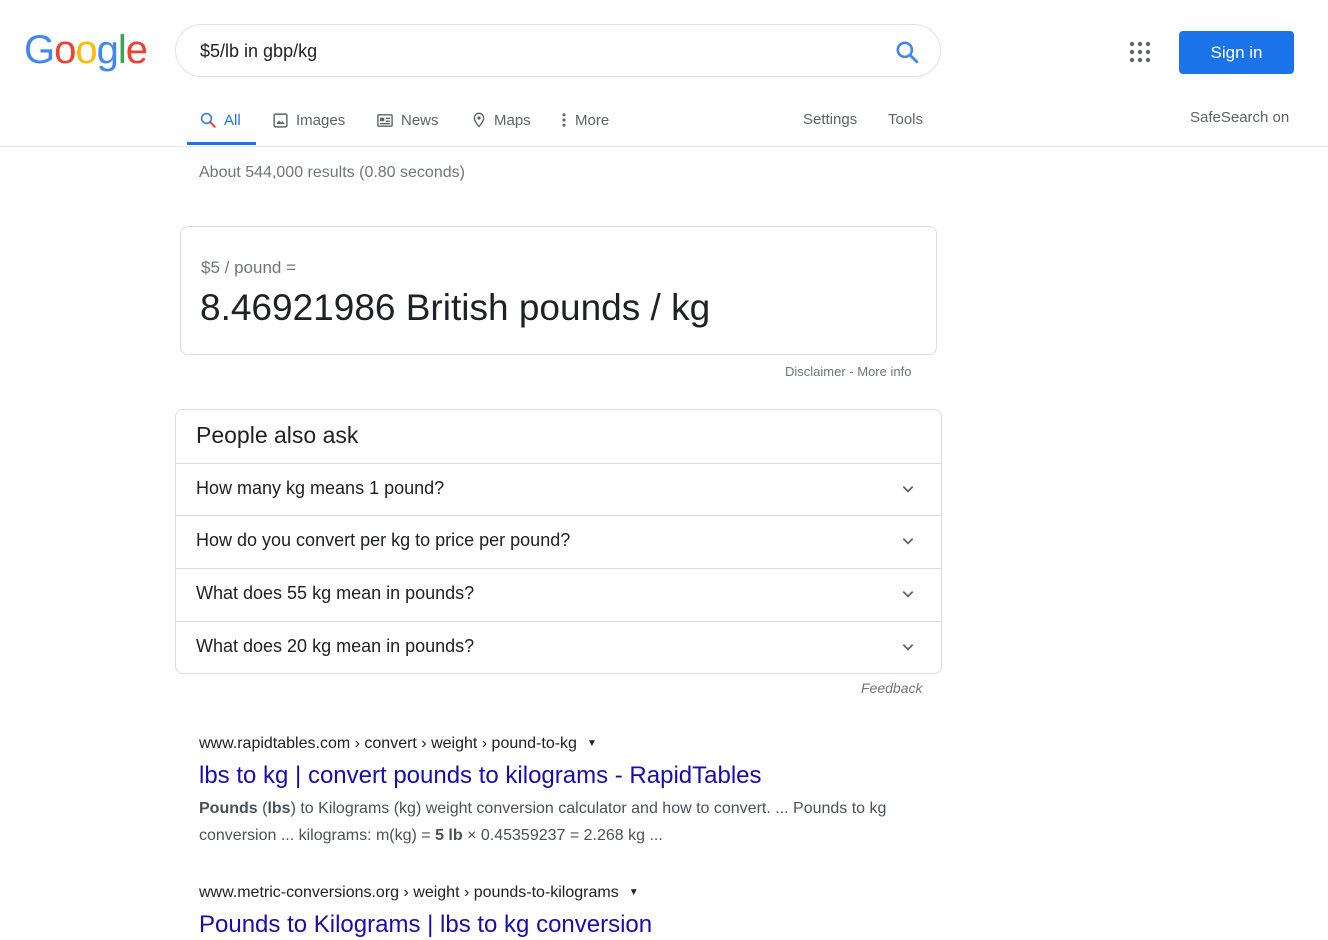 Image resolution: width=1328 pixels, height=940 pixels. I want to click on header-divider, so click(664, 146).